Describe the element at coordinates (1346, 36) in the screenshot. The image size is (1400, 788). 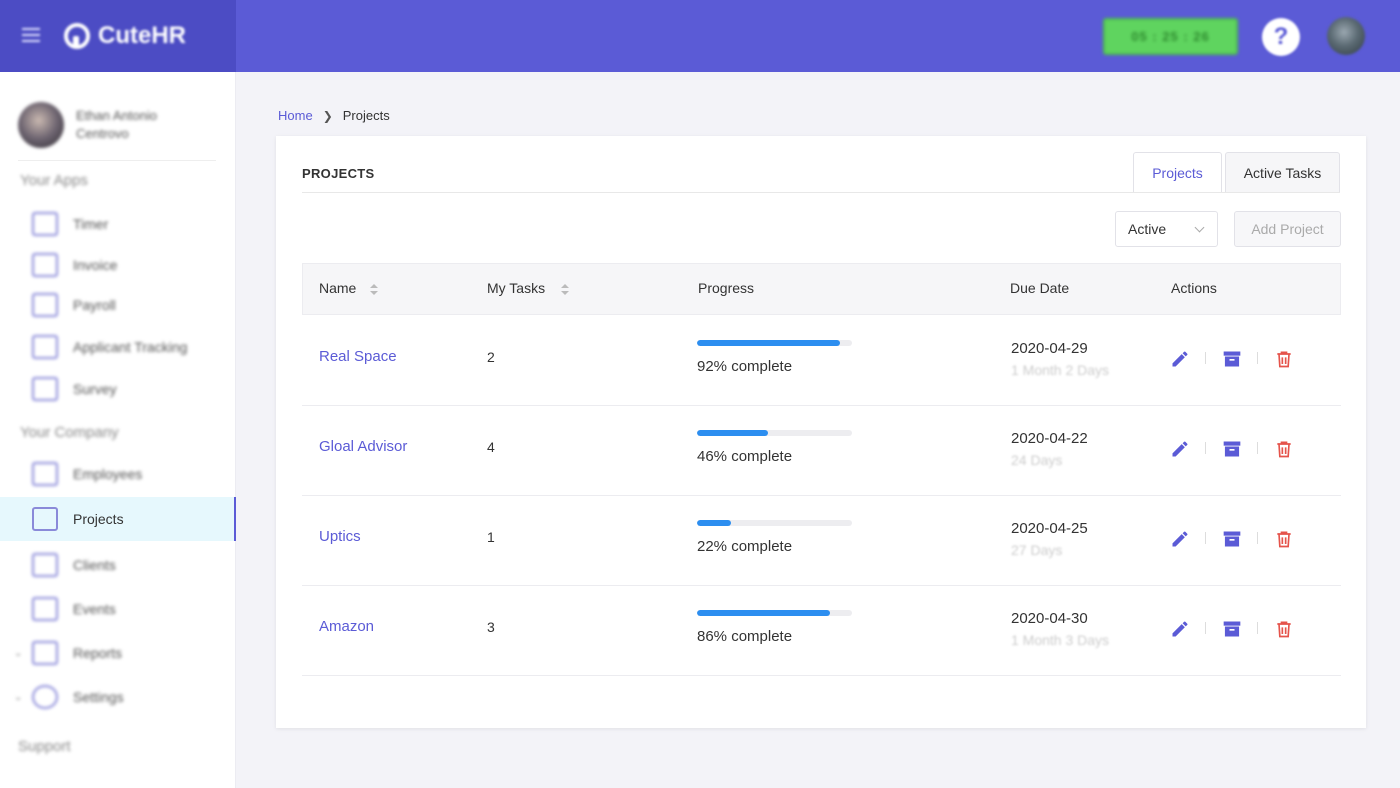
I see `user-avatar` at that location.